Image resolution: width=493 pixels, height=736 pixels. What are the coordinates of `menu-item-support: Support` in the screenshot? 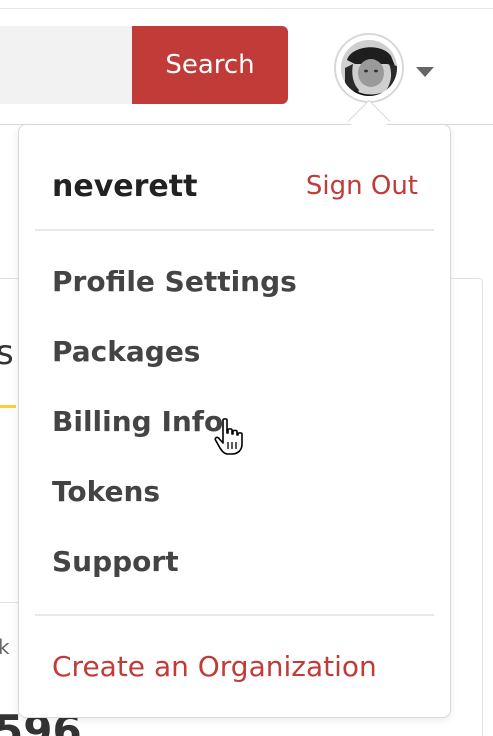 It's located at (115, 561).